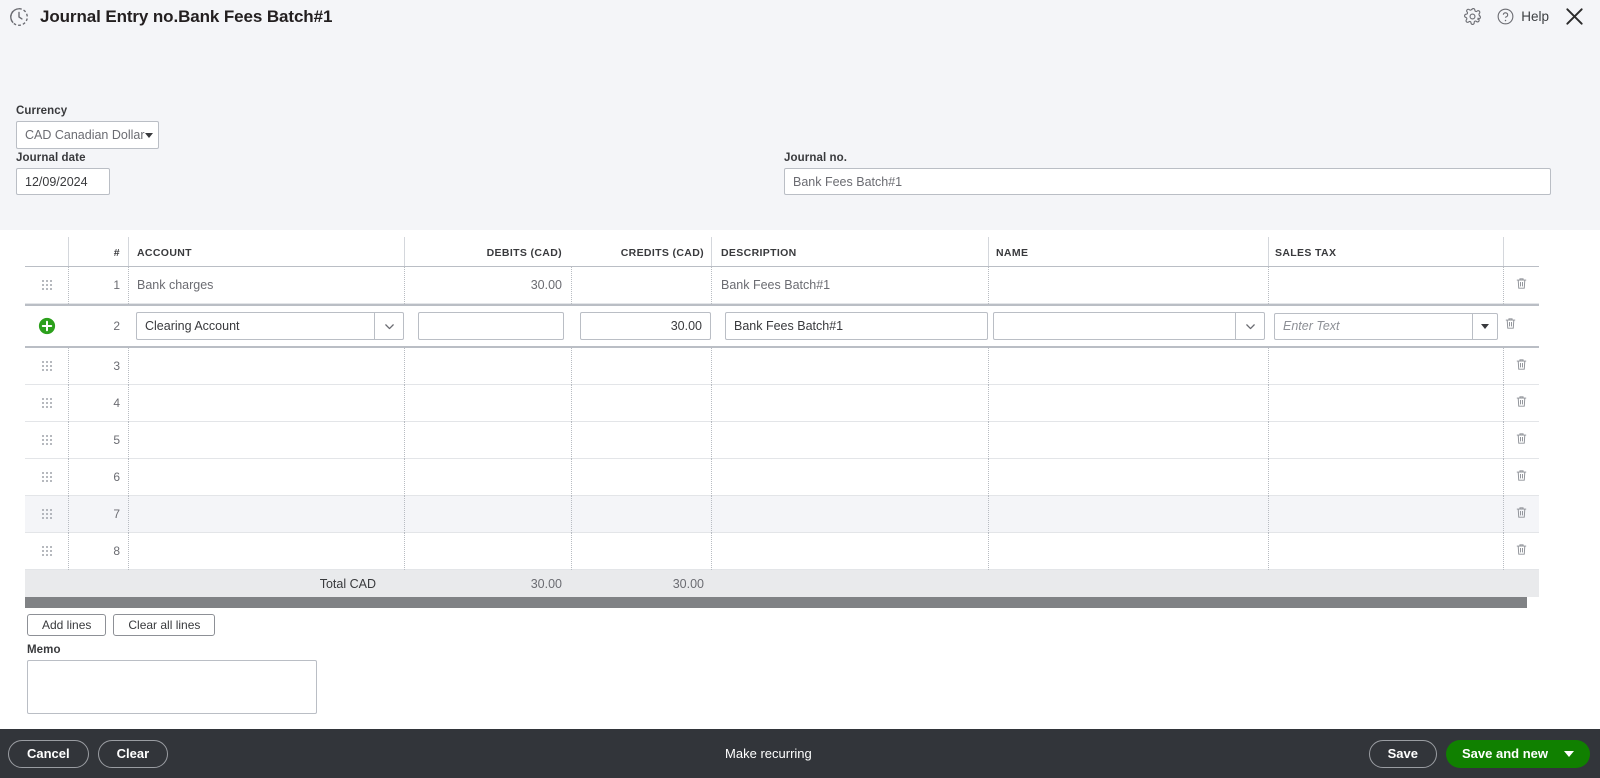 This screenshot has height=778, width=1600. What do you see at coordinates (1249, 326) in the screenshot?
I see `name-dropdown-button` at bounding box center [1249, 326].